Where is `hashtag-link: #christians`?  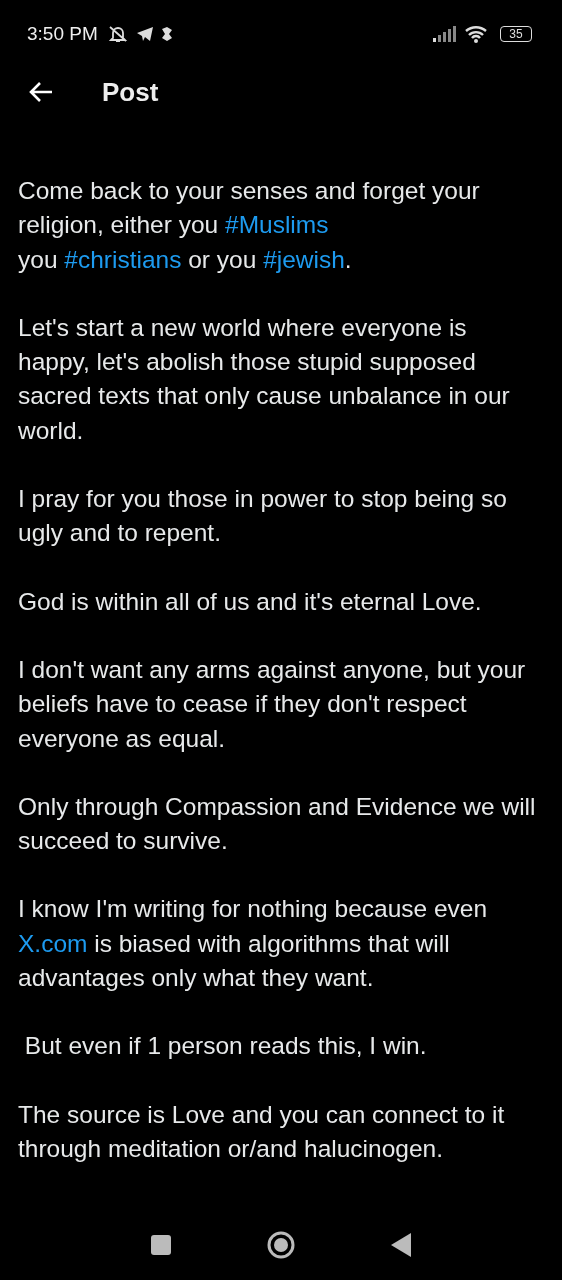
hashtag-link: #christians is located at coordinates (123, 259).